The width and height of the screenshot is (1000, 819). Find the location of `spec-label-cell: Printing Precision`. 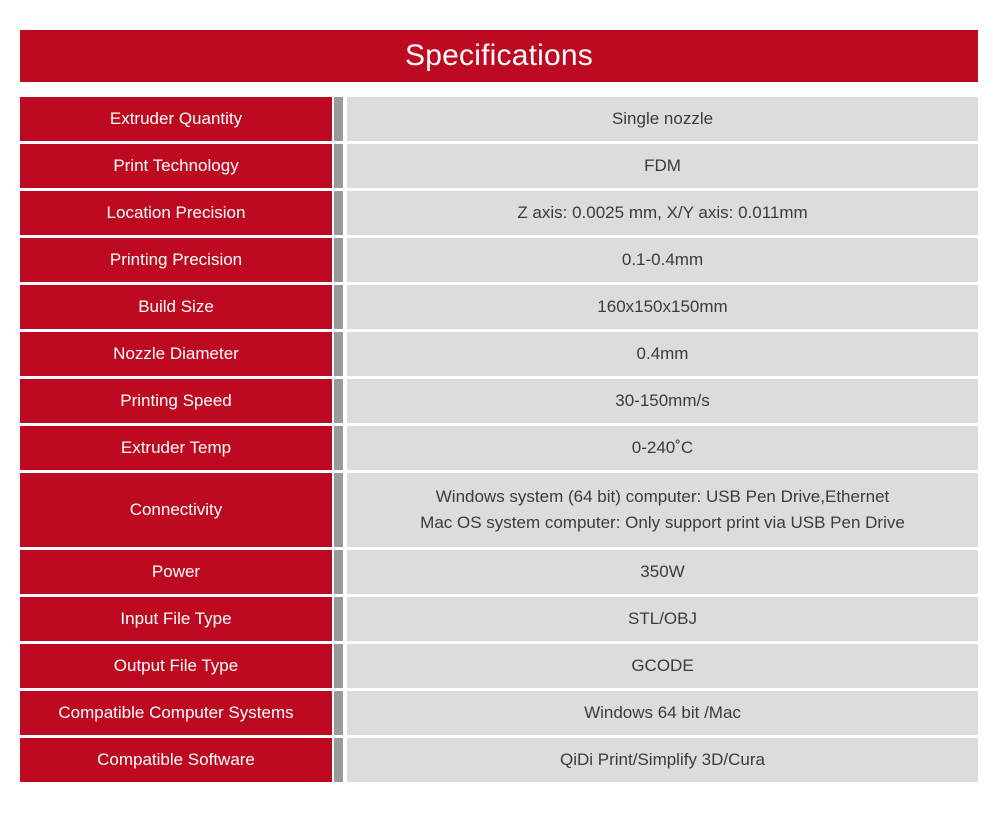

spec-label-cell: Printing Precision is located at coordinates (176, 260).